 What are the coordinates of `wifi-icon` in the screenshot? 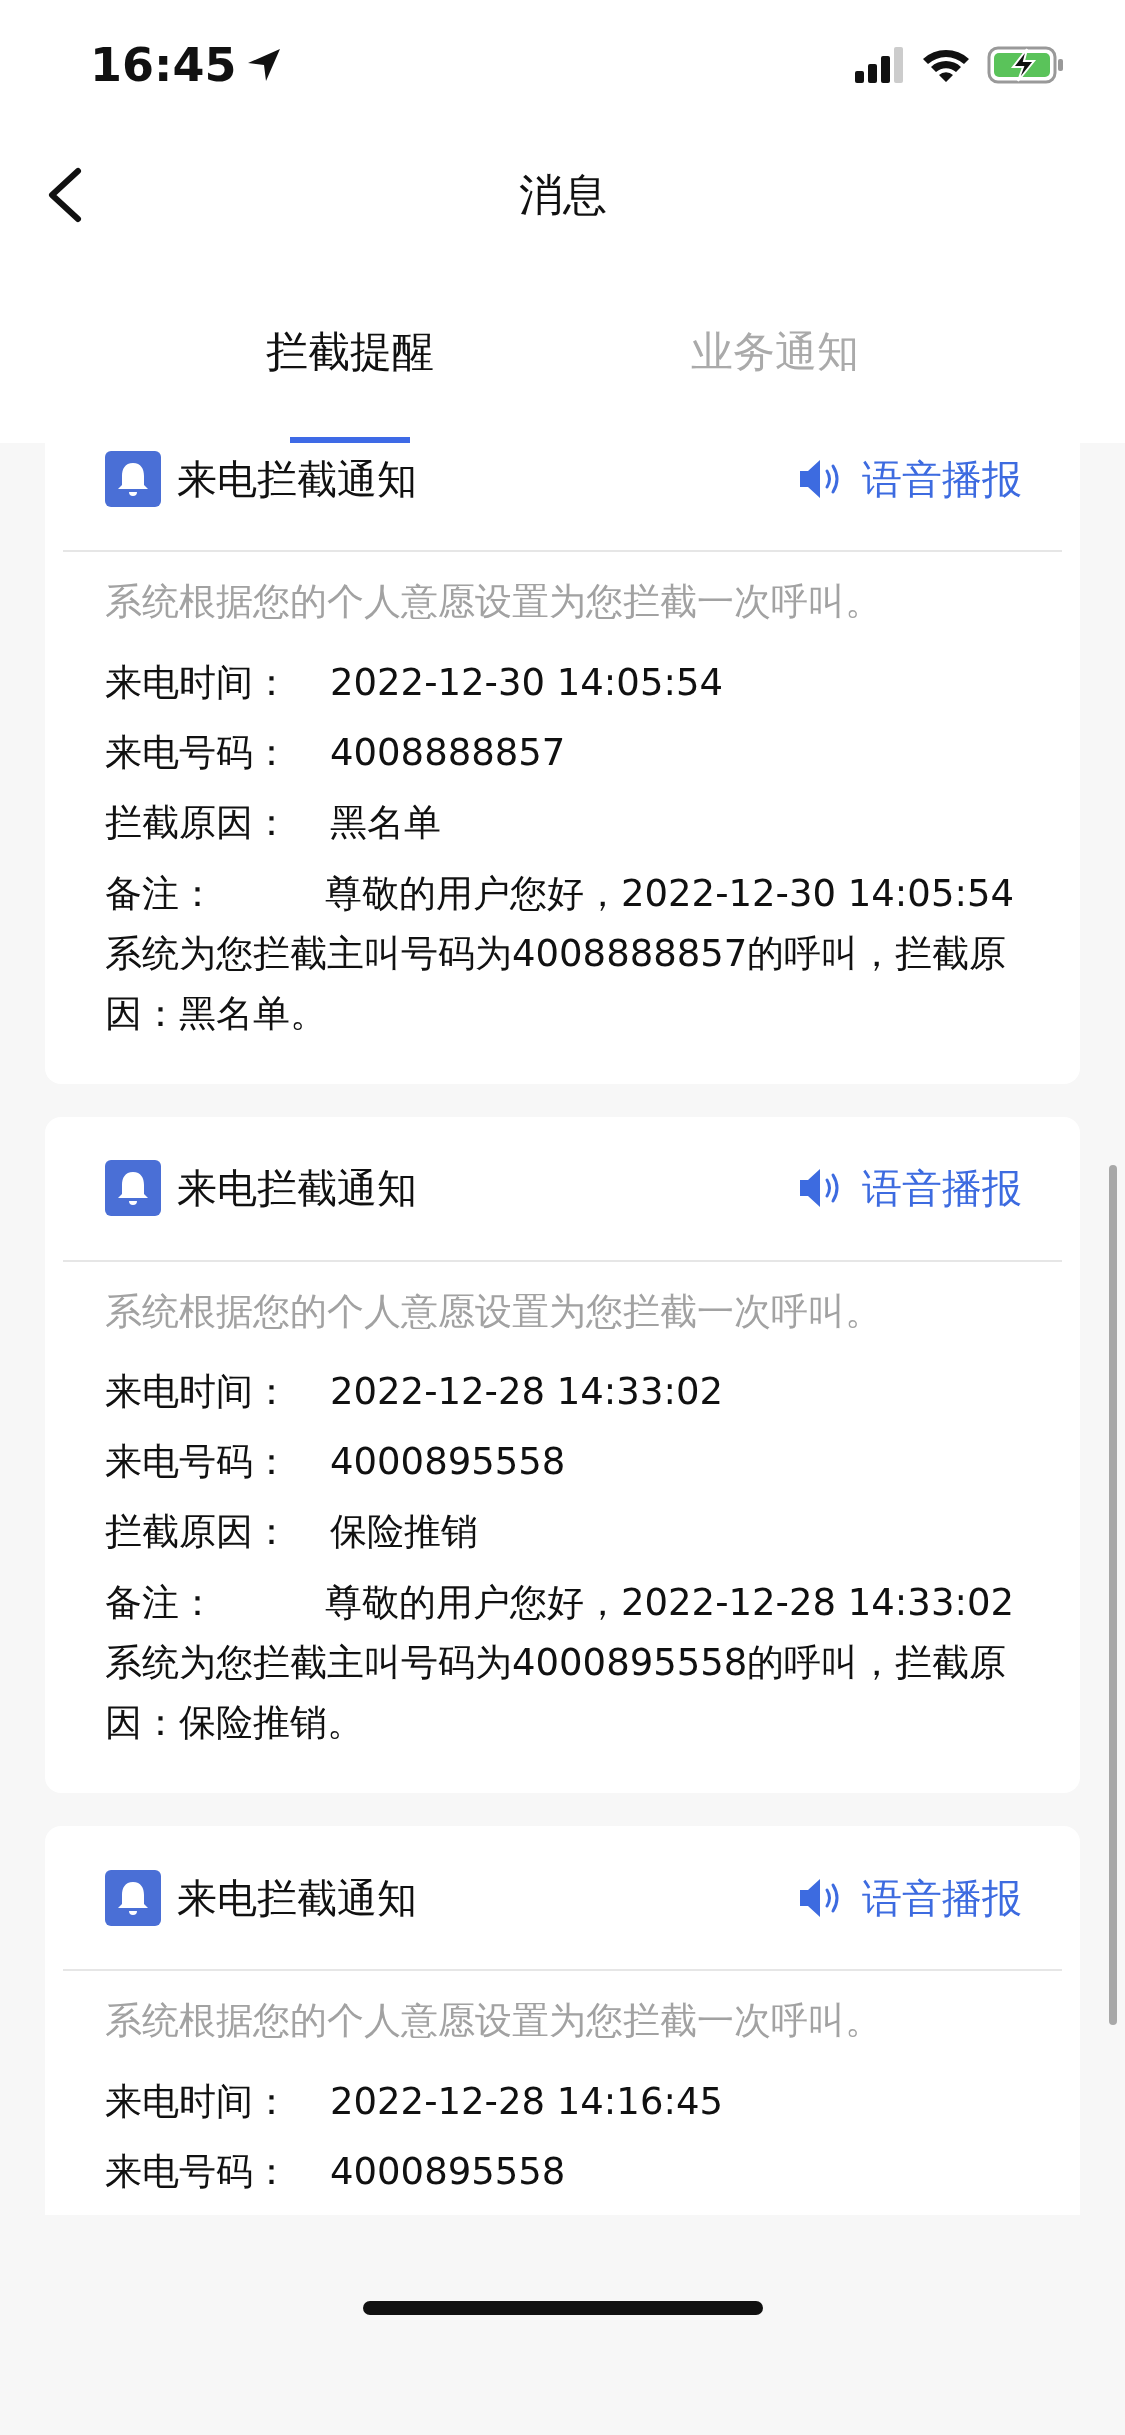 It's located at (946, 65).